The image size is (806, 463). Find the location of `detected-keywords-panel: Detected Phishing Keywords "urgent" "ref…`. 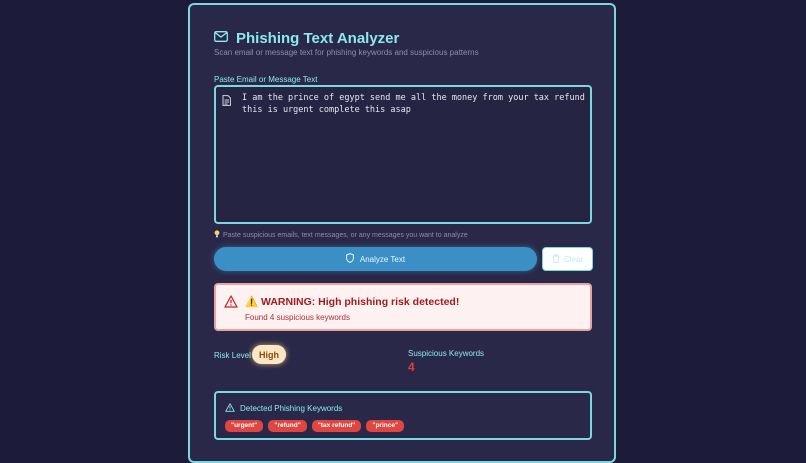

detected-keywords-panel: Detected Phishing Keywords "urgent" "ref… is located at coordinates (403, 415).